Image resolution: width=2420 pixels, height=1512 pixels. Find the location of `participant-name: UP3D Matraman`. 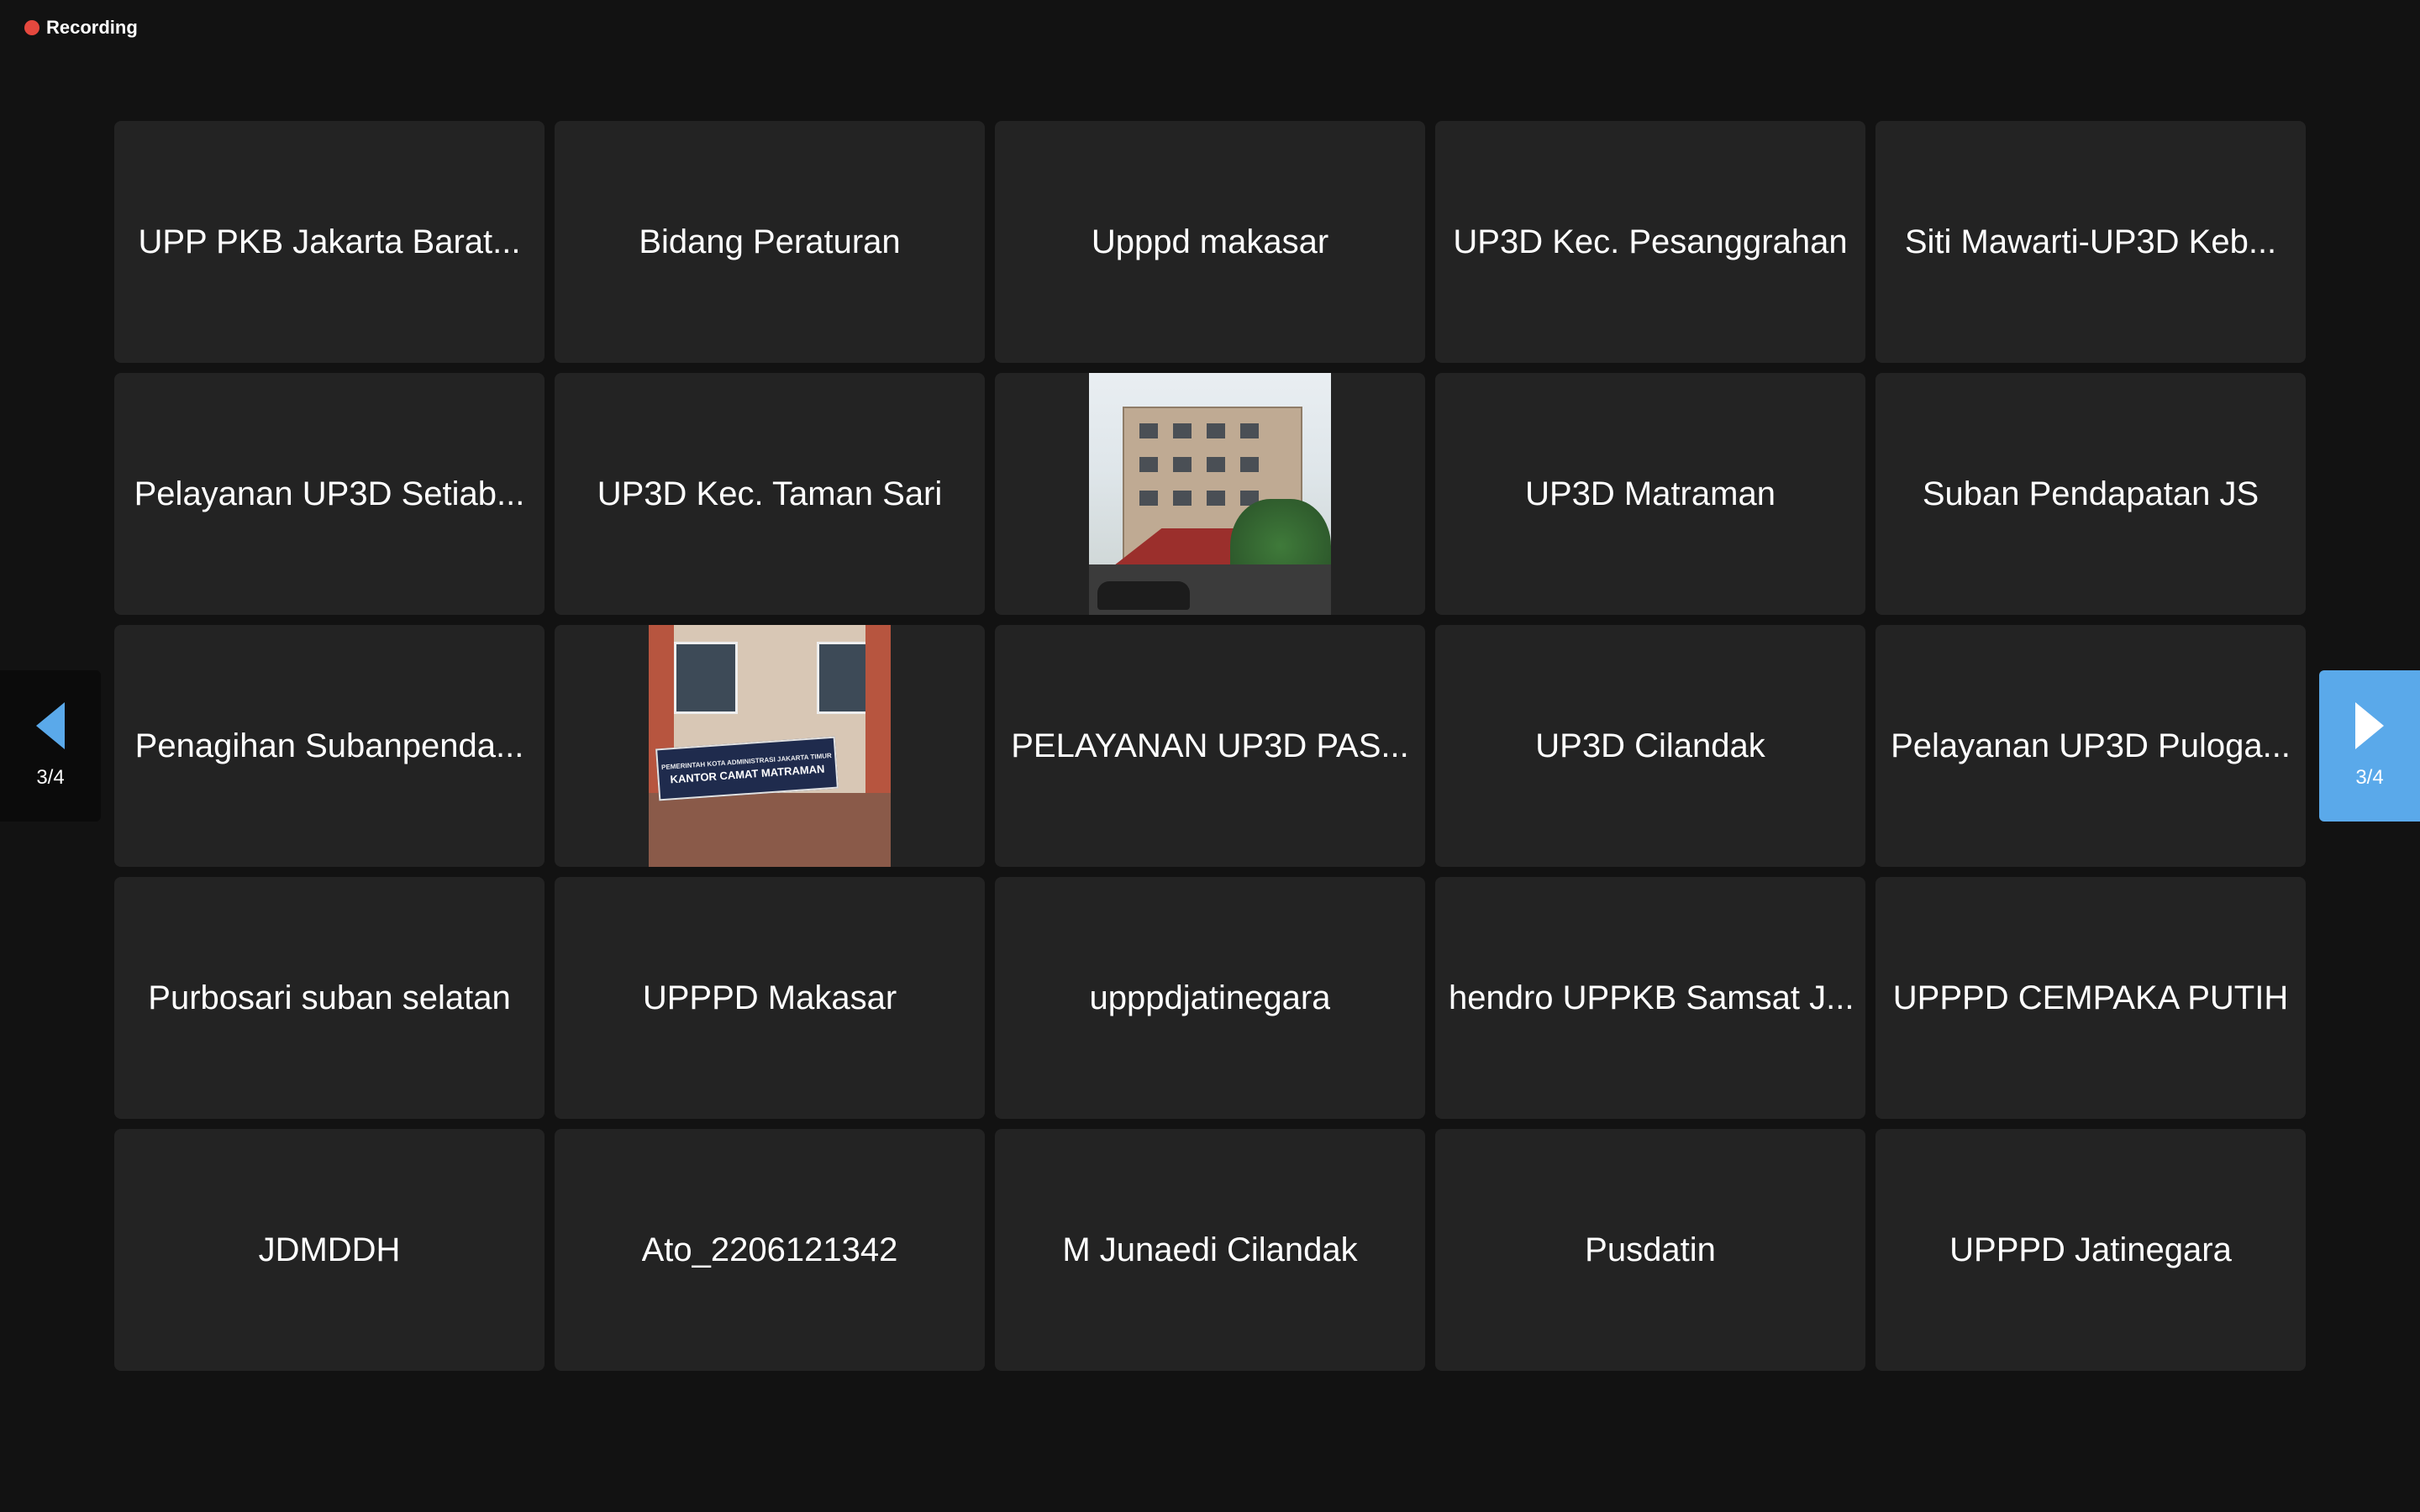

participant-name: UP3D Matraman is located at coordinates (1650, 493).